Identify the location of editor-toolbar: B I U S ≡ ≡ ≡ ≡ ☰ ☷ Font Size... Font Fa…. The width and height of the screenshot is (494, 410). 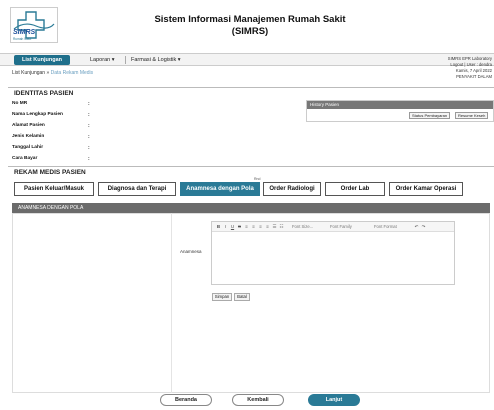
(333, 227).